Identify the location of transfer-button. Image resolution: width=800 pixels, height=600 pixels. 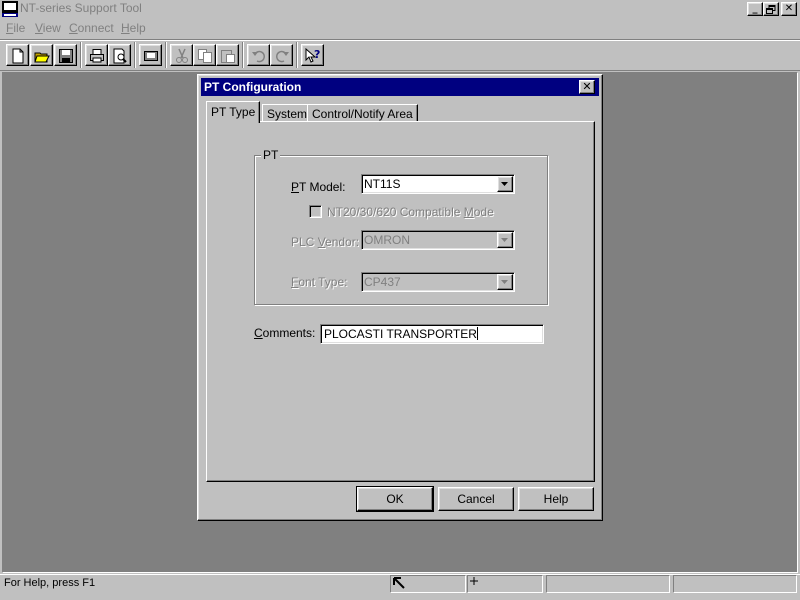
(150, 55).